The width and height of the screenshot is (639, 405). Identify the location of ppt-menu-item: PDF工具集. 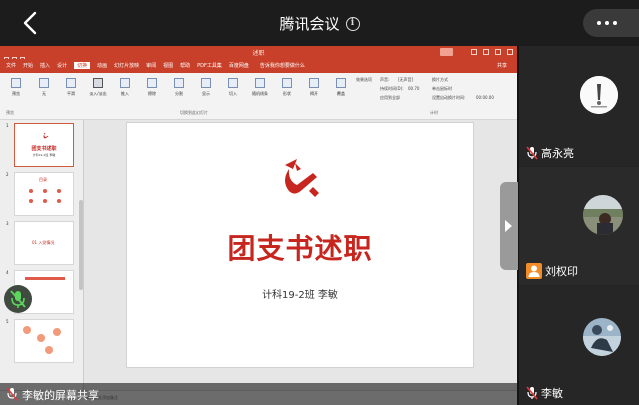
(209, 65).